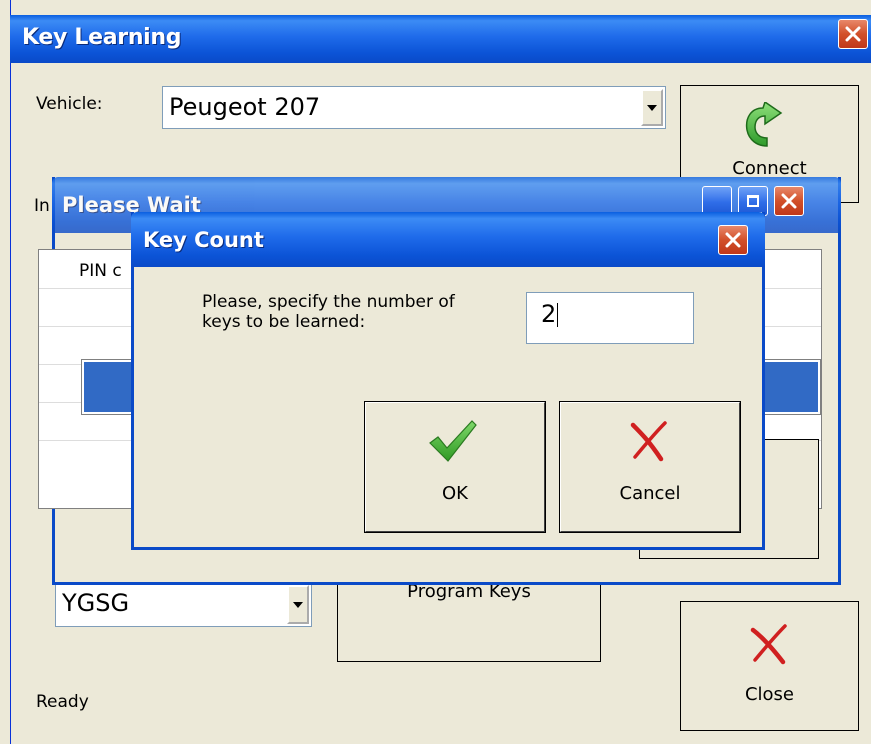 The width and height of the screenshot is (871, 744). Describe the element at coordinates (455, 467) in the screenshot. I see `ok-button: OK` at that location.